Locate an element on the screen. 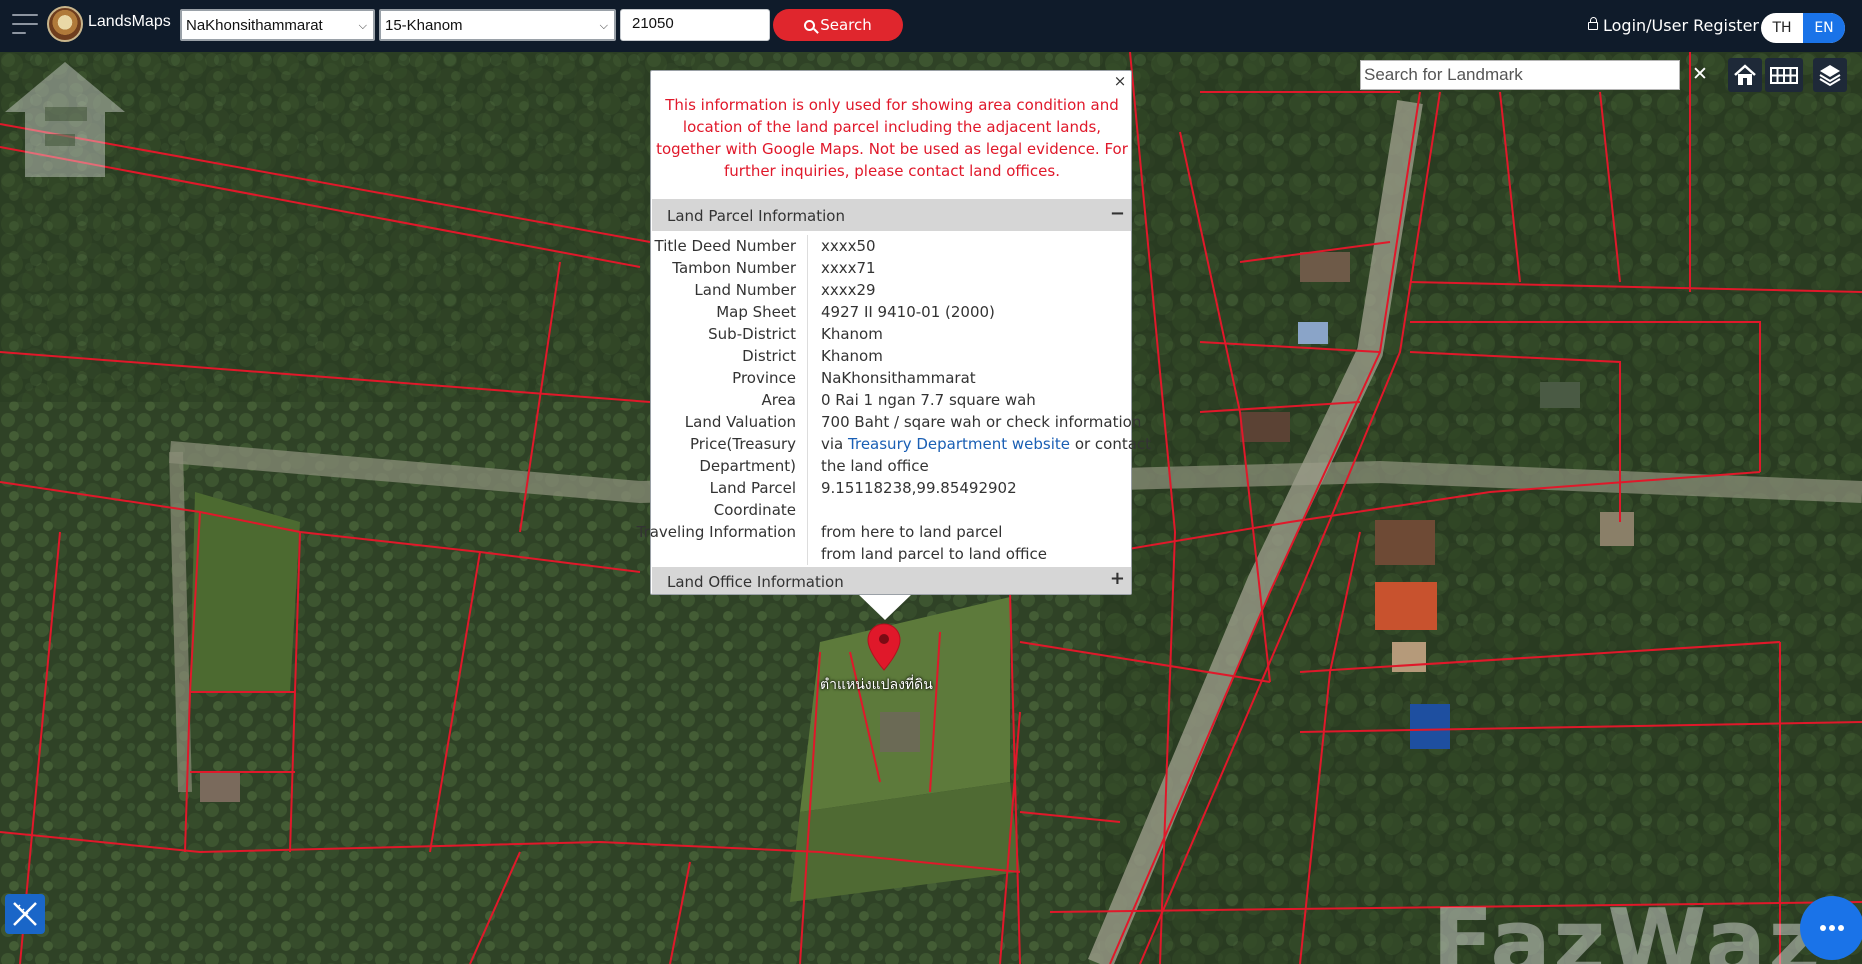  via-text: via is located at coordinates (832, 444).